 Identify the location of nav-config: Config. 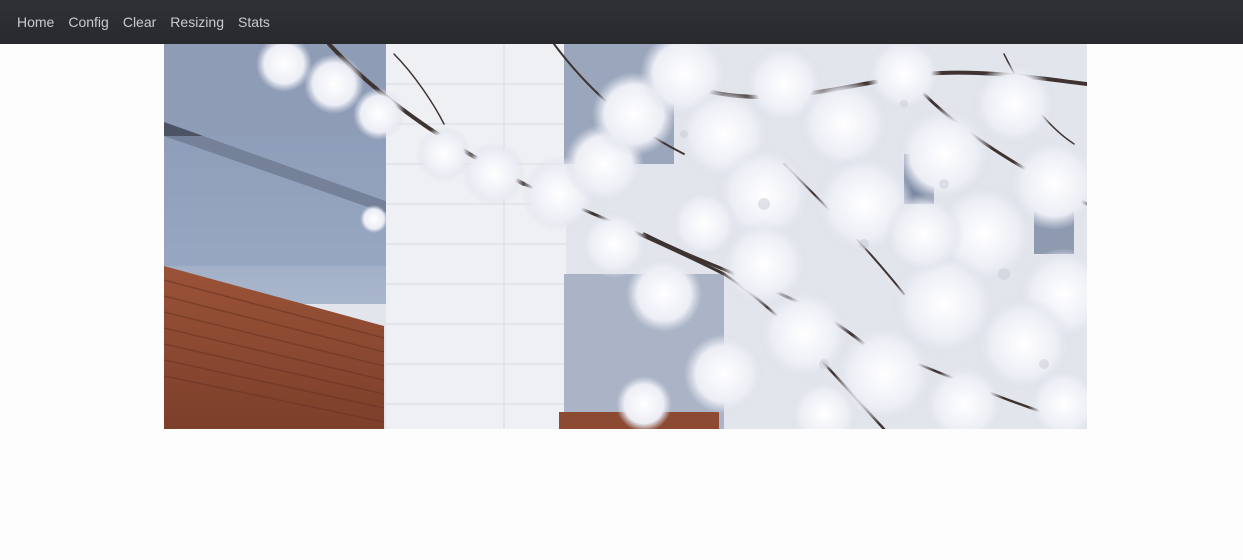
(88, 22).